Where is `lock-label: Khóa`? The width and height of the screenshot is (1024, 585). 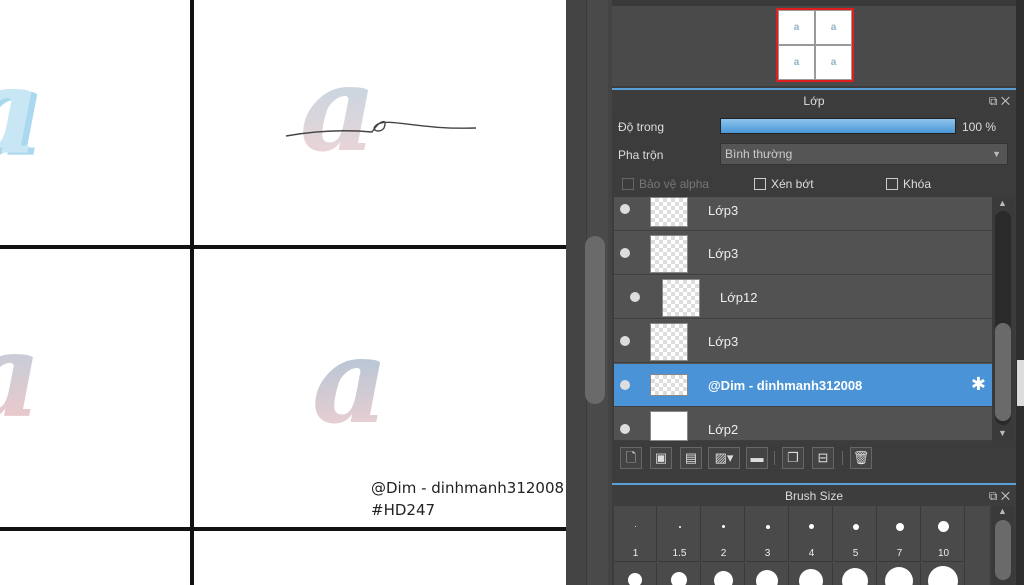 lock-label: Khóa is located at coordinates (917, 184).